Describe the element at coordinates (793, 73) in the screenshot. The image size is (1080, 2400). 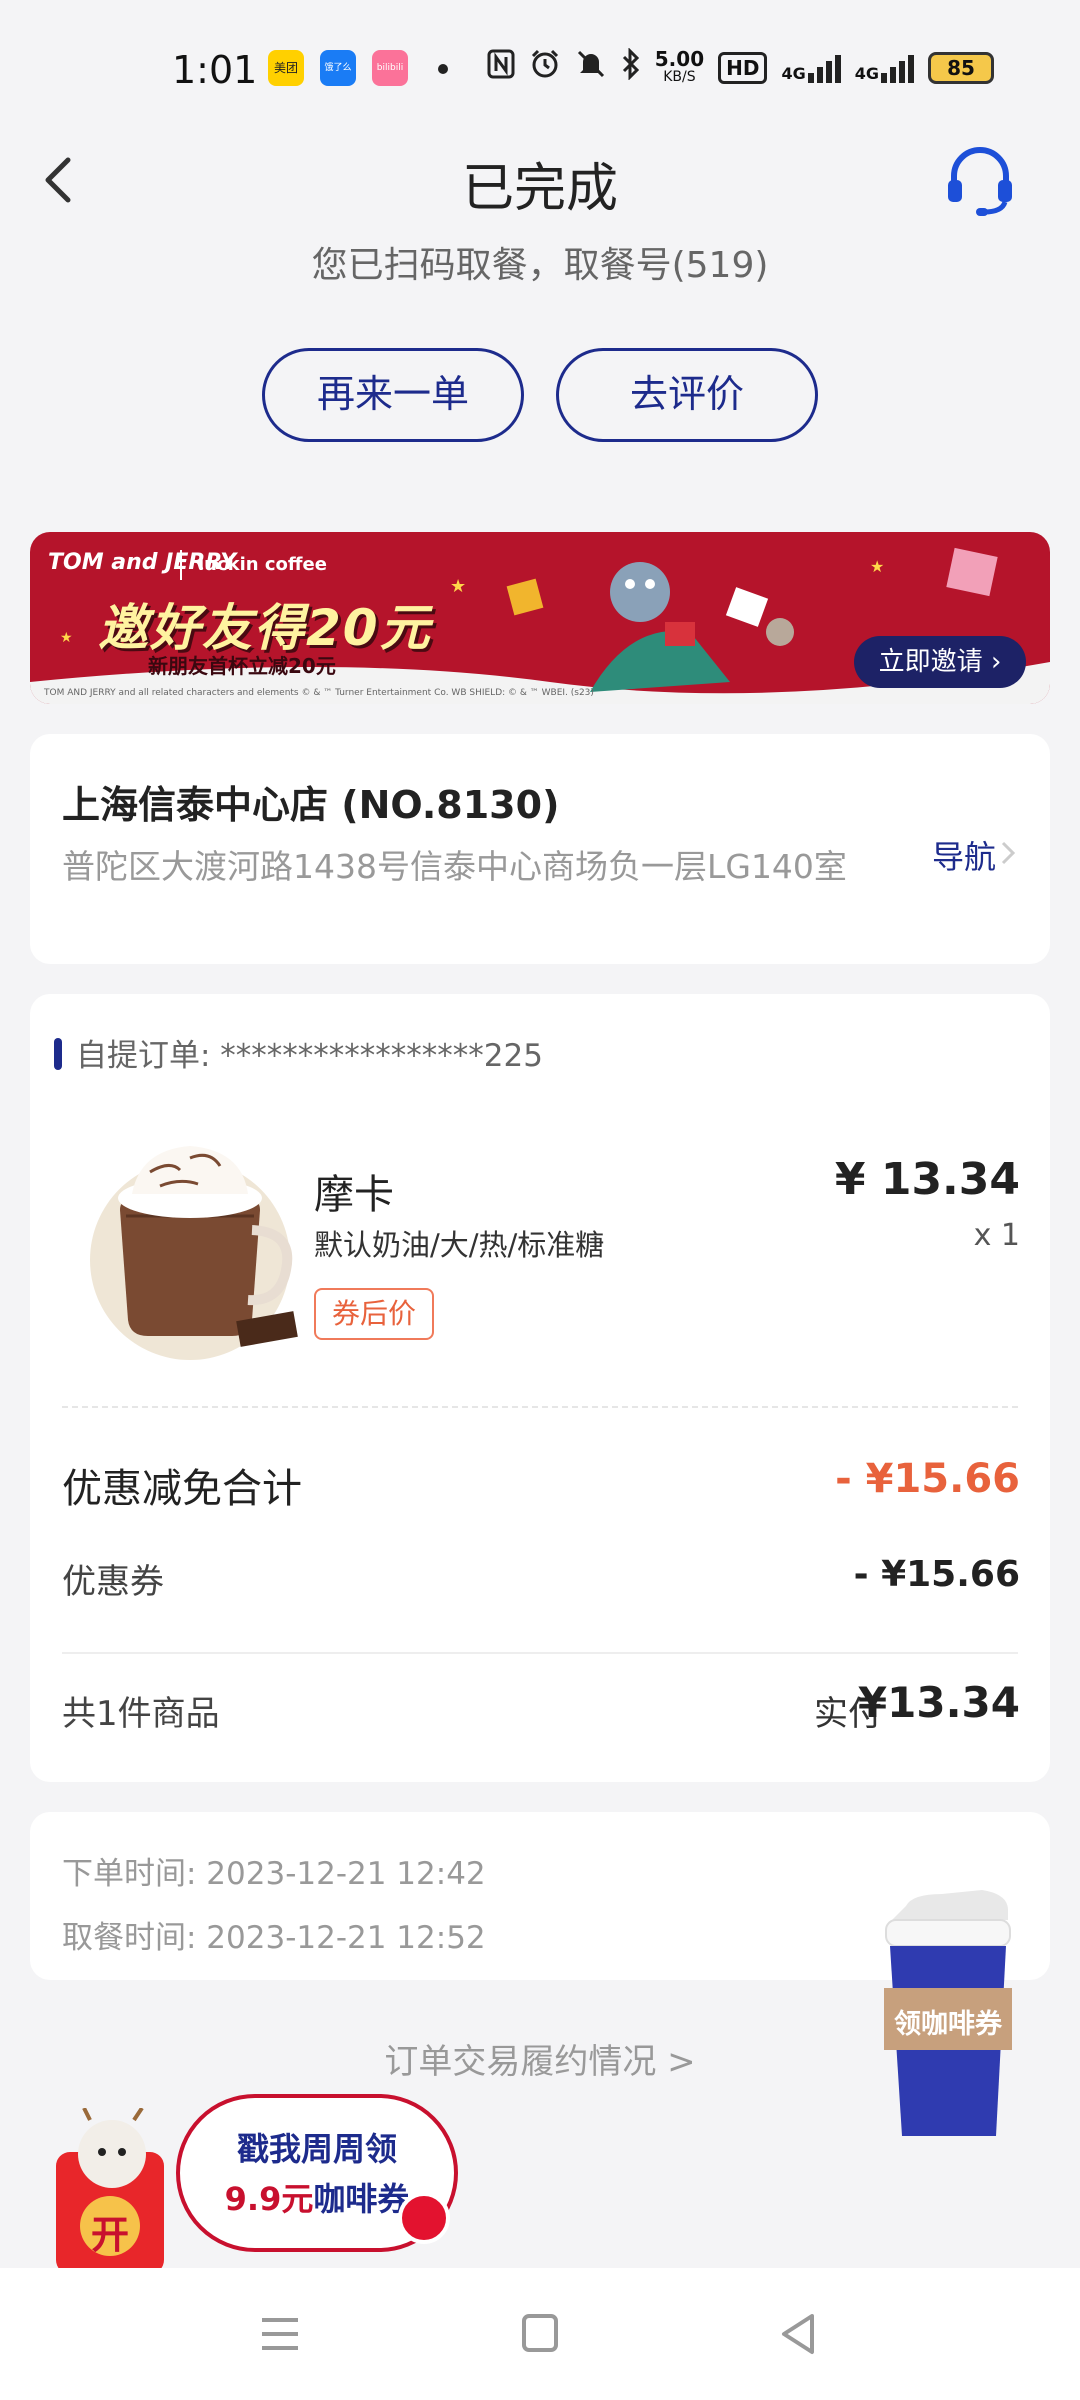
I see `signal-1-label: 4G` at that location.